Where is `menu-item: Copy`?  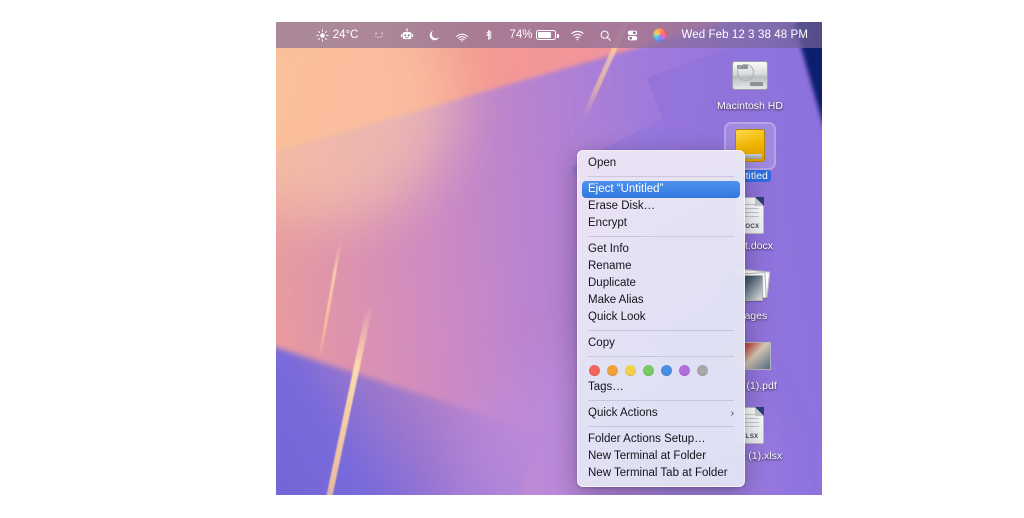
menu-item: Copy is located at coordinates (661, 343).